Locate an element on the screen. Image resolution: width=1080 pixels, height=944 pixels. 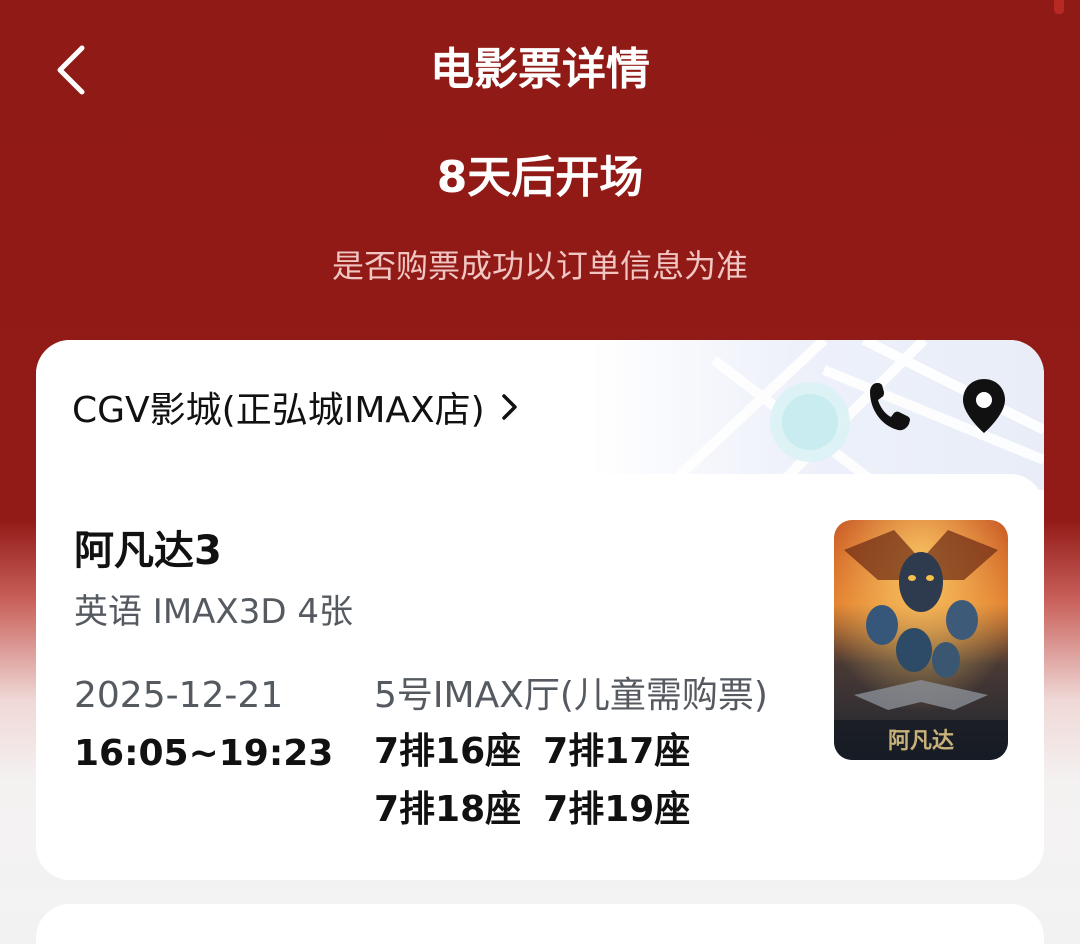
seat-item: 7排19座 is located at coordinates (617, 809).